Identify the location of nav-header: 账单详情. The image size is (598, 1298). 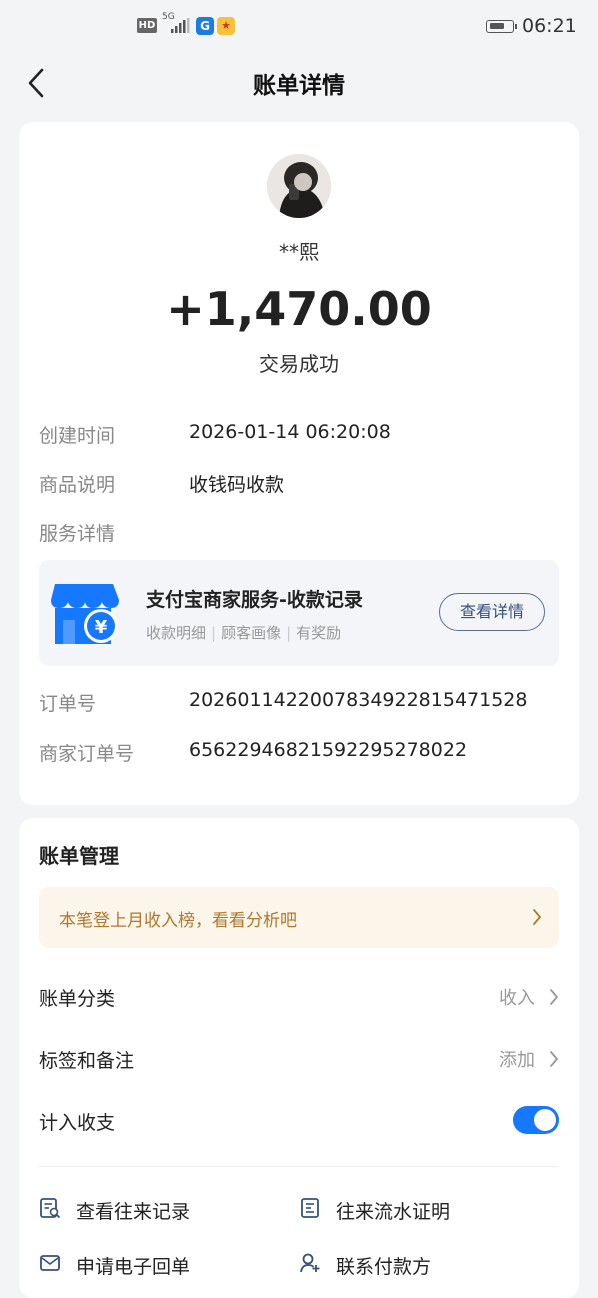
(299, 82).